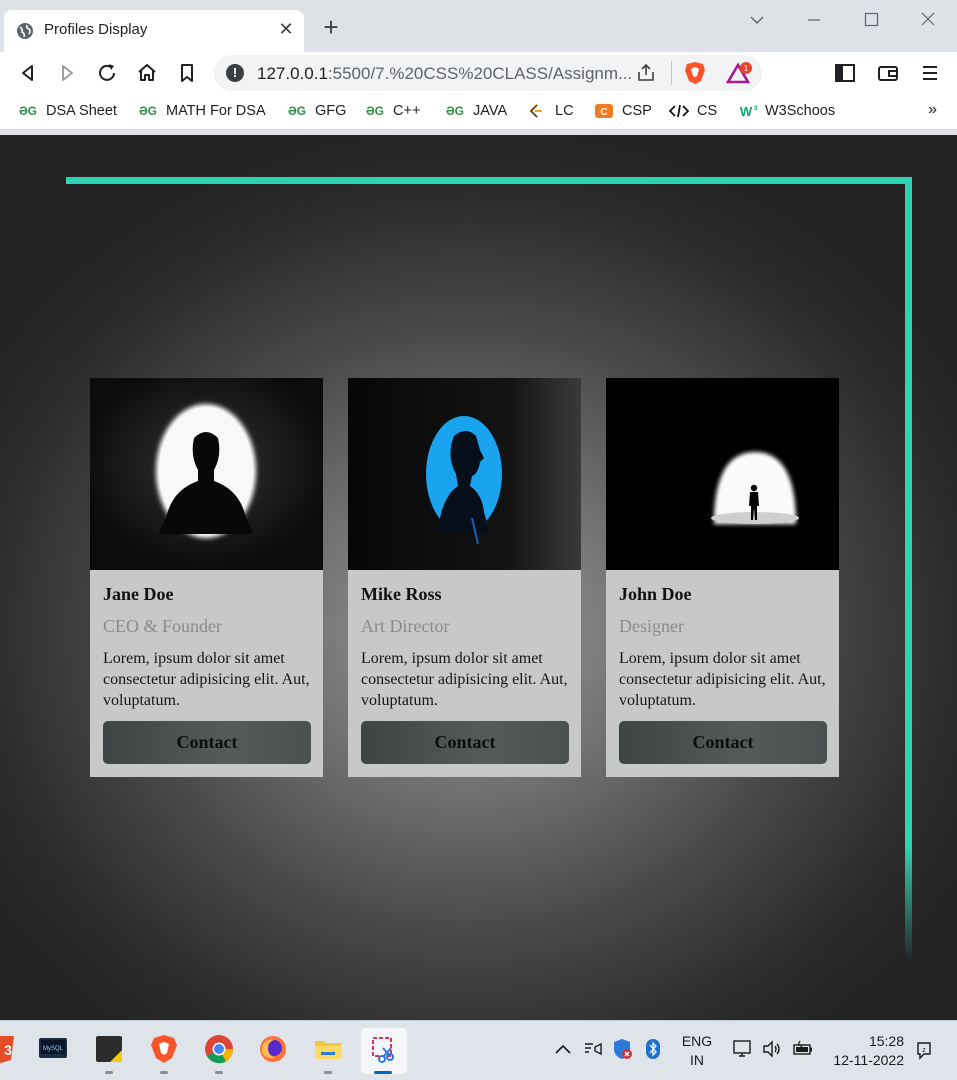 Image resolution: width=957 pixels, height=1080 pixels. Describe the element at coordinates (107, 73) in the screenshot. I see `reload-icon` at that location.